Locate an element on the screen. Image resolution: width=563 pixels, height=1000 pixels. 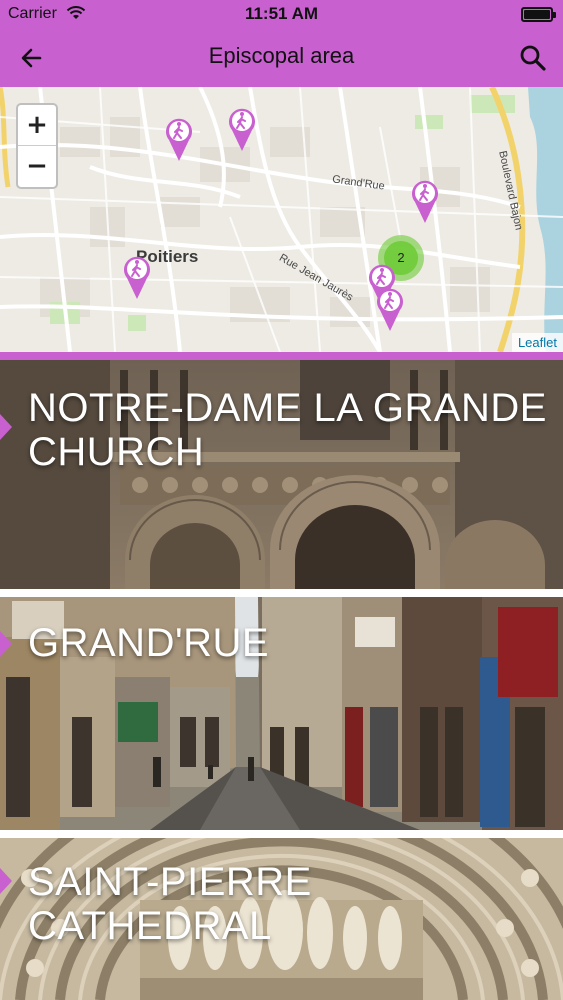
place-title: SAINT-PIERRE CATHEDRAL is located at coordinates (170, 904).